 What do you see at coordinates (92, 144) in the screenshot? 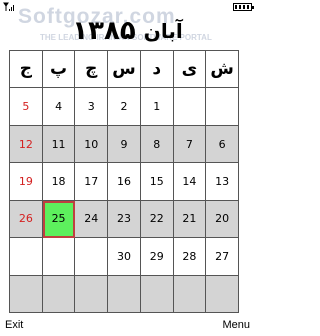
I see `day-cell: 10` at bounding box center [92, 144].